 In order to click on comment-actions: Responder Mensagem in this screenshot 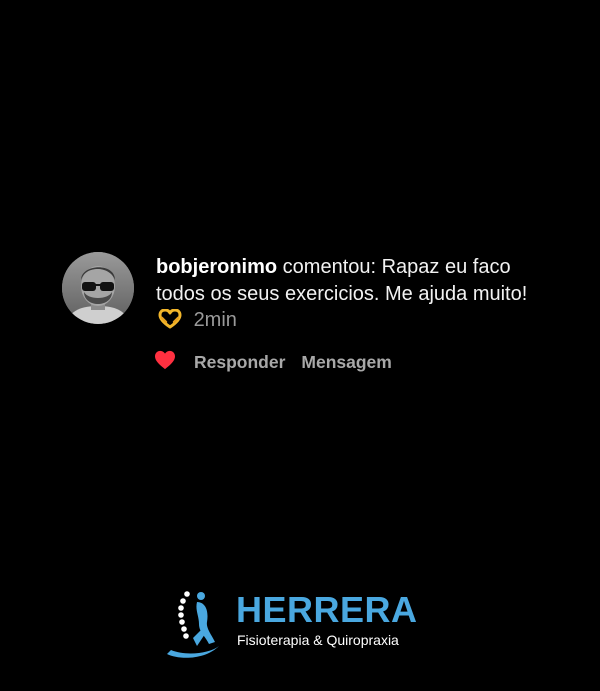, I will do `click(281, 362)`.